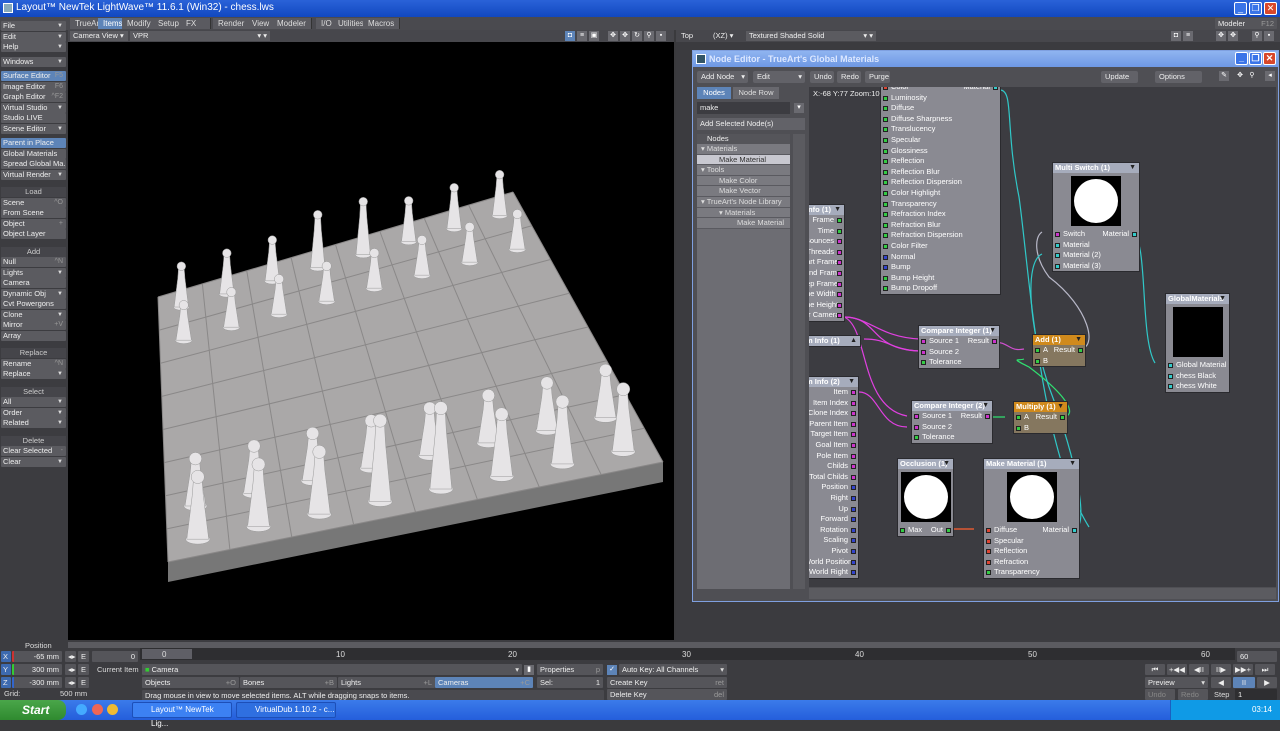 The width and height of the screenshot is (1280, 731). Describe the element at coordinates (940, 214) in the screenshot. I see `port-refraction-index: Refraction Index` at that location.